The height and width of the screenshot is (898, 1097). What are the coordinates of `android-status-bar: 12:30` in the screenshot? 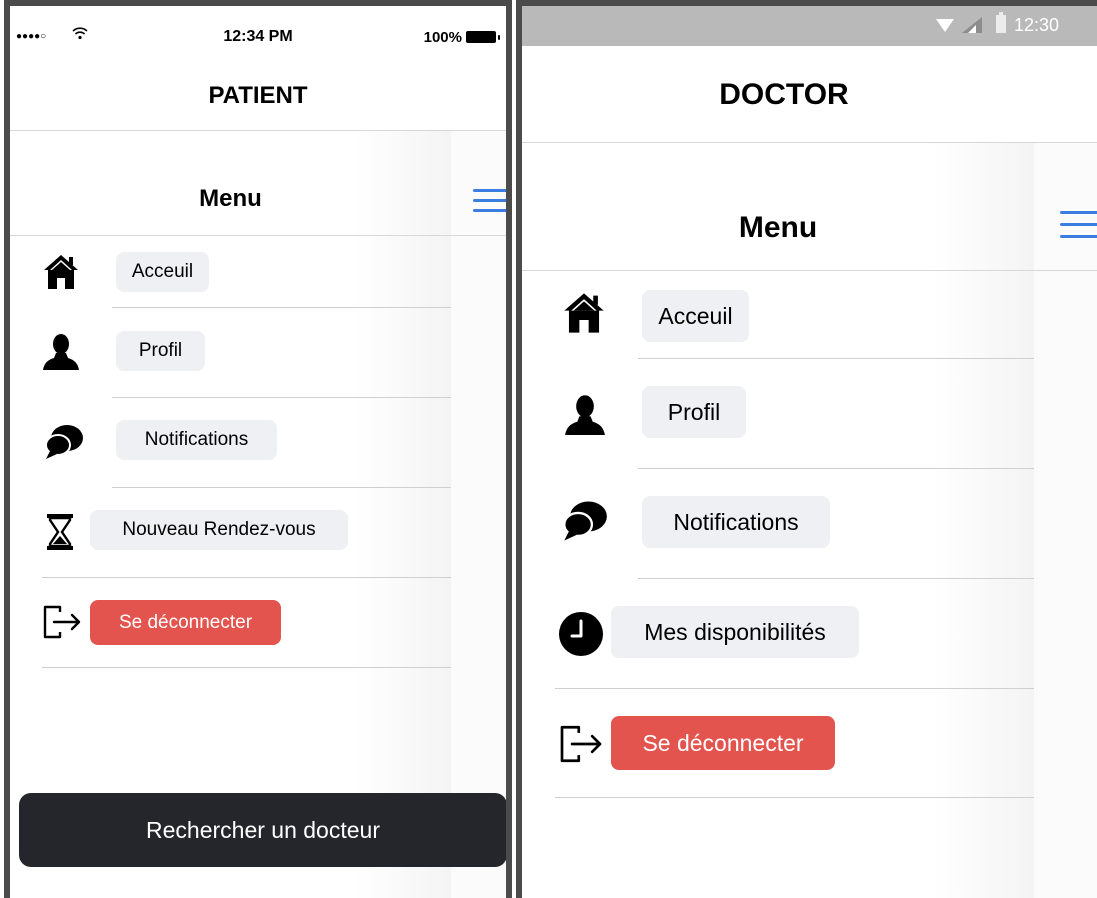 It's located at (809, 26).